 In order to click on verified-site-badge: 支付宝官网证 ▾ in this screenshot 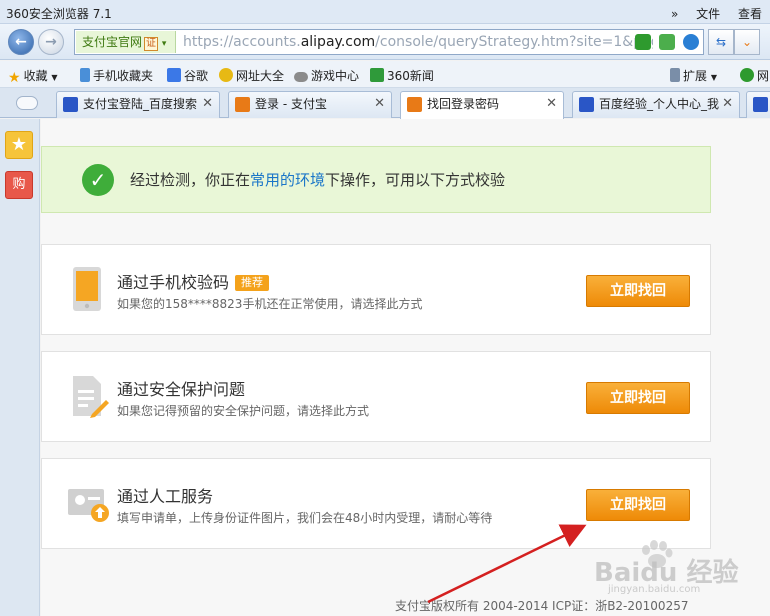, I will do `click(126, 42)`.